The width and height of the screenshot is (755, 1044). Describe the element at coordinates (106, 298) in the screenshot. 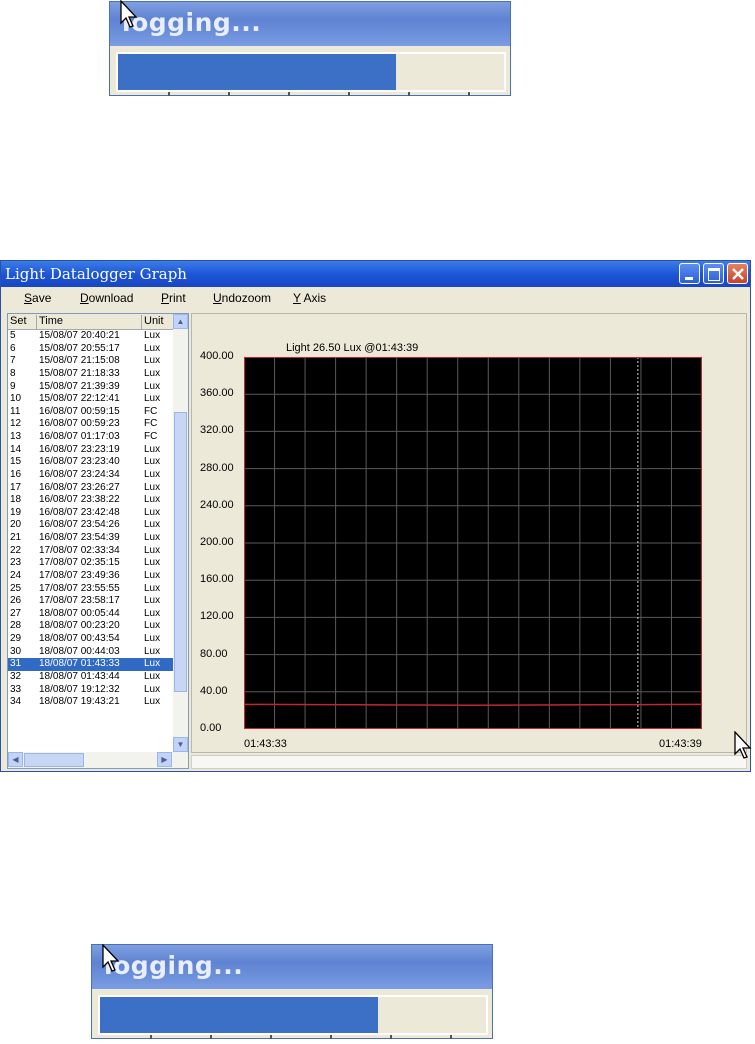

I see `menu-download: Download` at that location.